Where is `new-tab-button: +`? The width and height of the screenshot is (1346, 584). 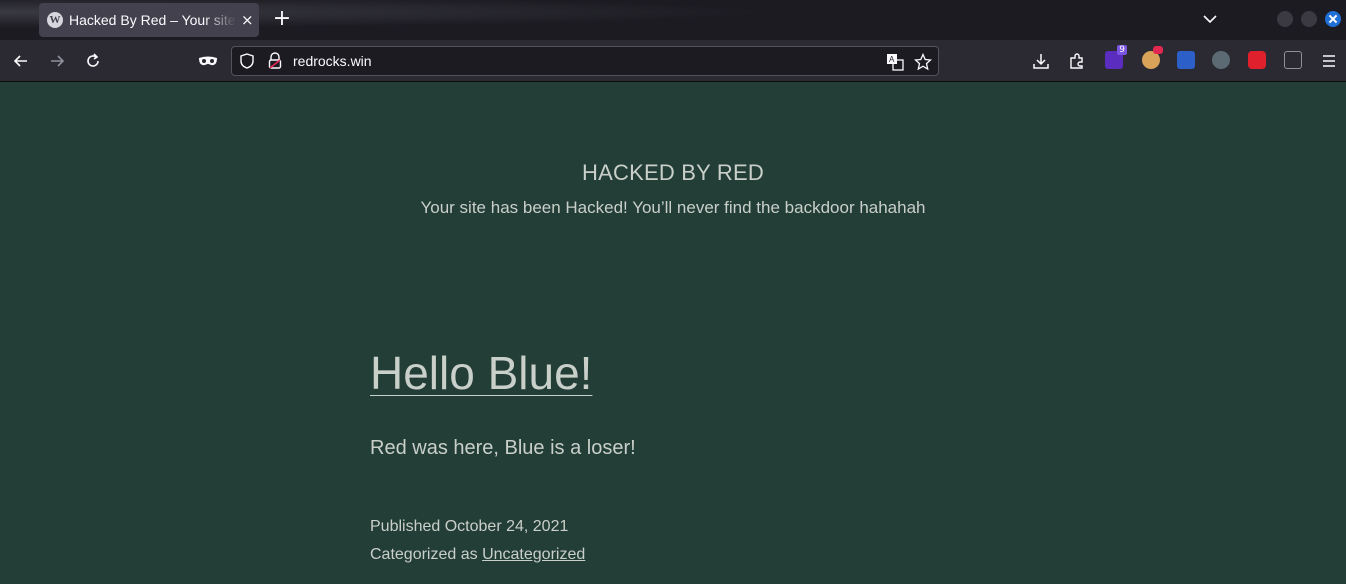
new-tab-button: + is located at coordinates (282, 19).